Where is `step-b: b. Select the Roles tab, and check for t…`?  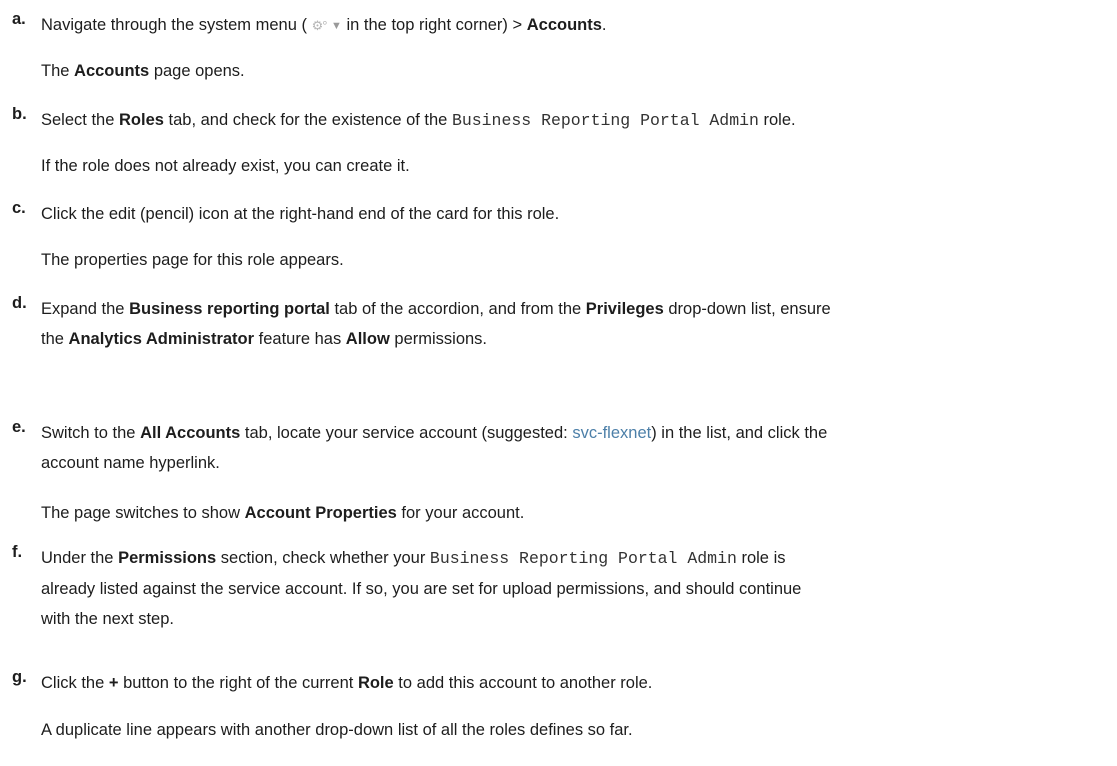 step-b: b. Select the Roles tab, and check for t… is located at coordinates (550, 120).